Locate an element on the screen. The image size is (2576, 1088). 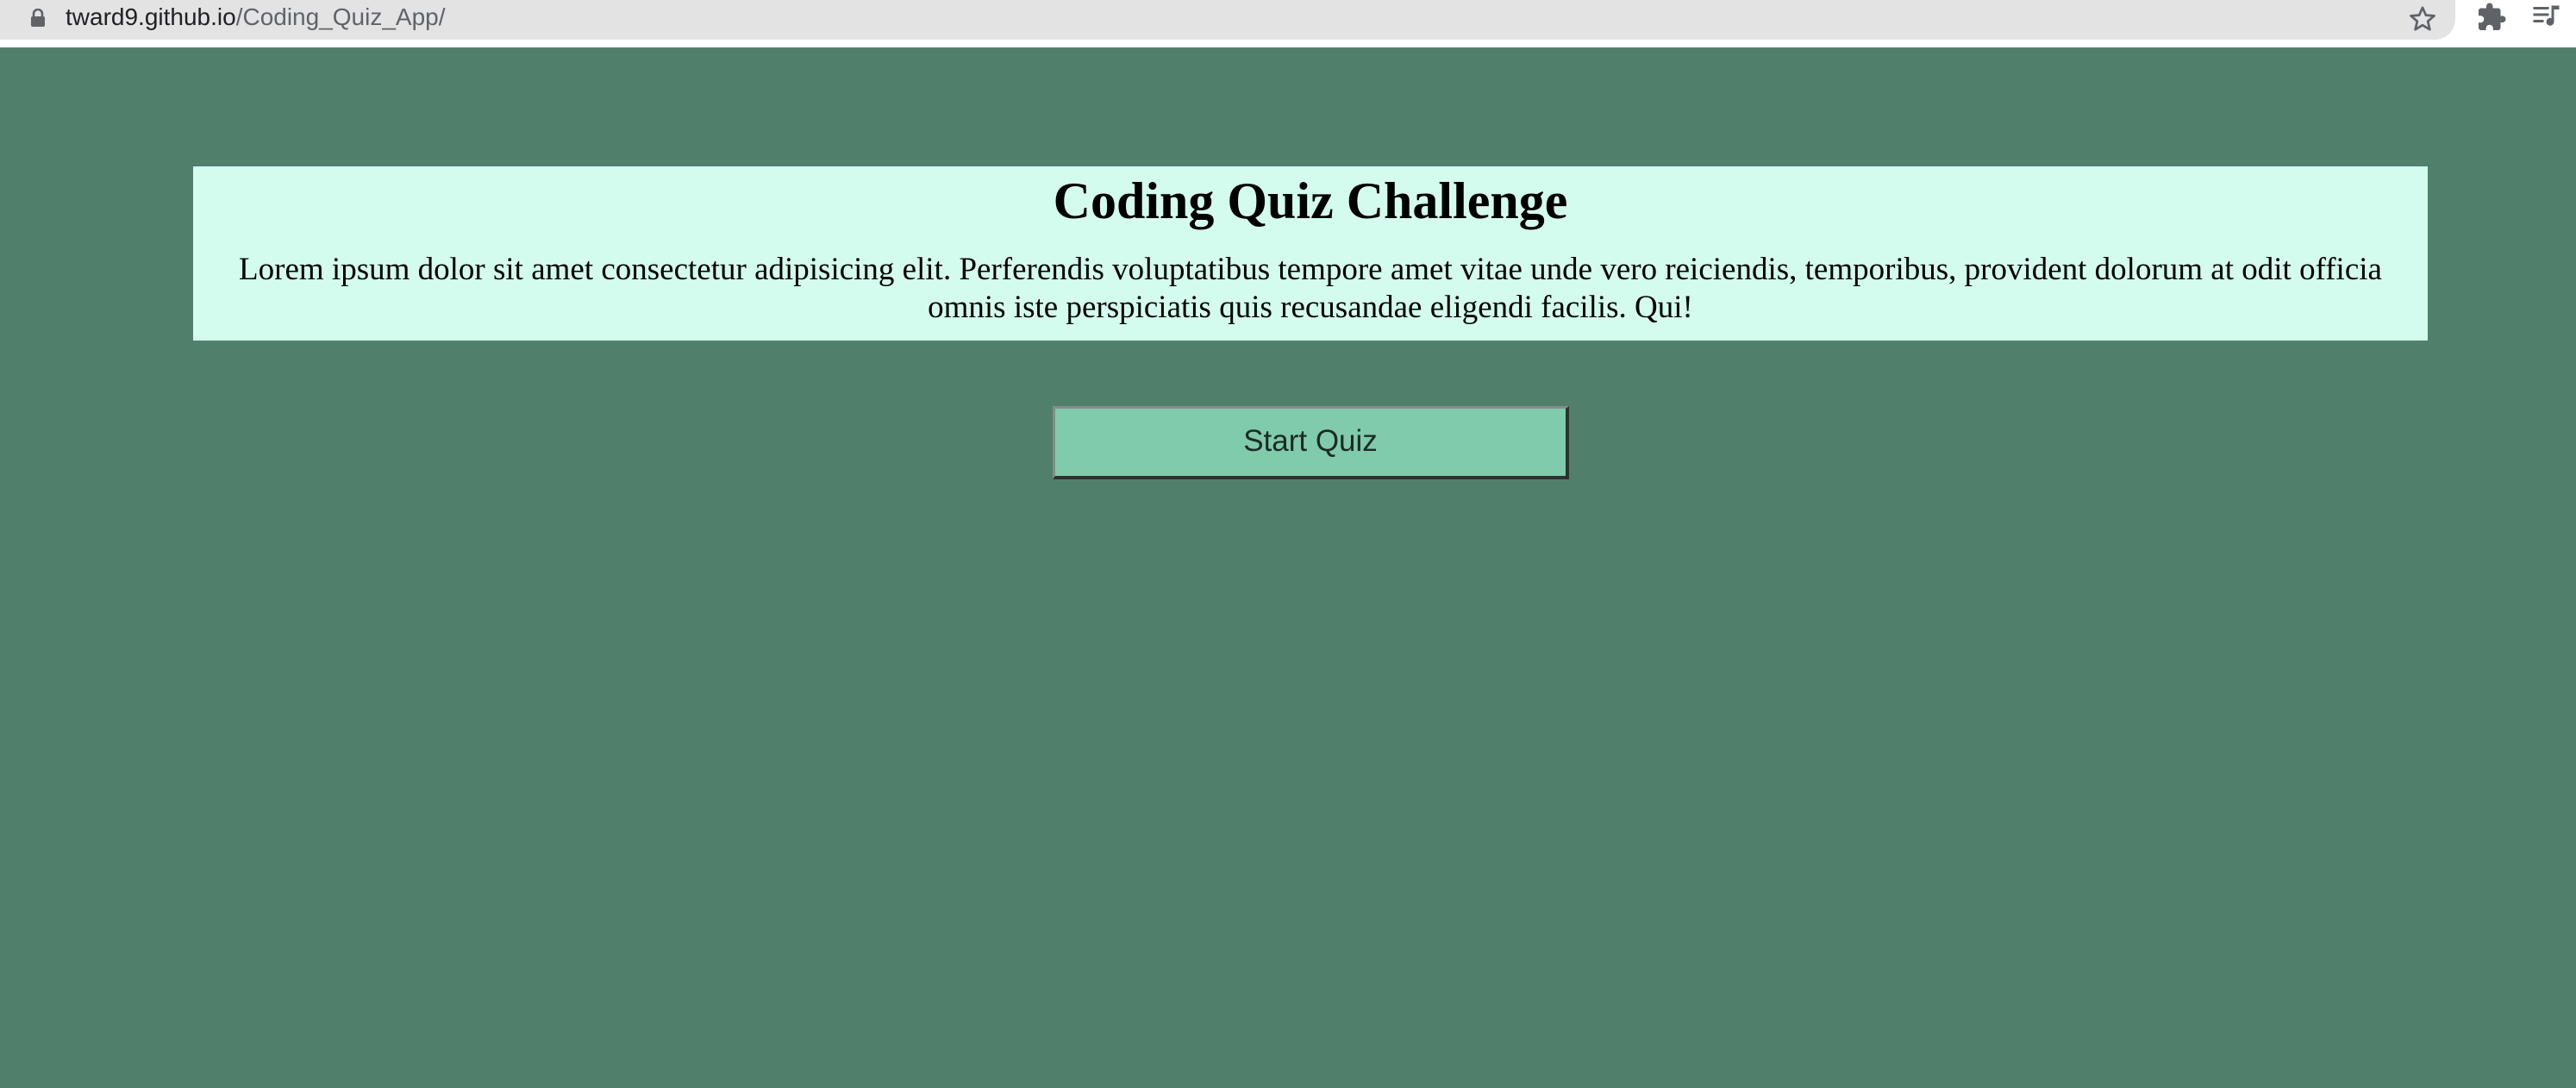
star-icon is located at coordinates (2422, 18).